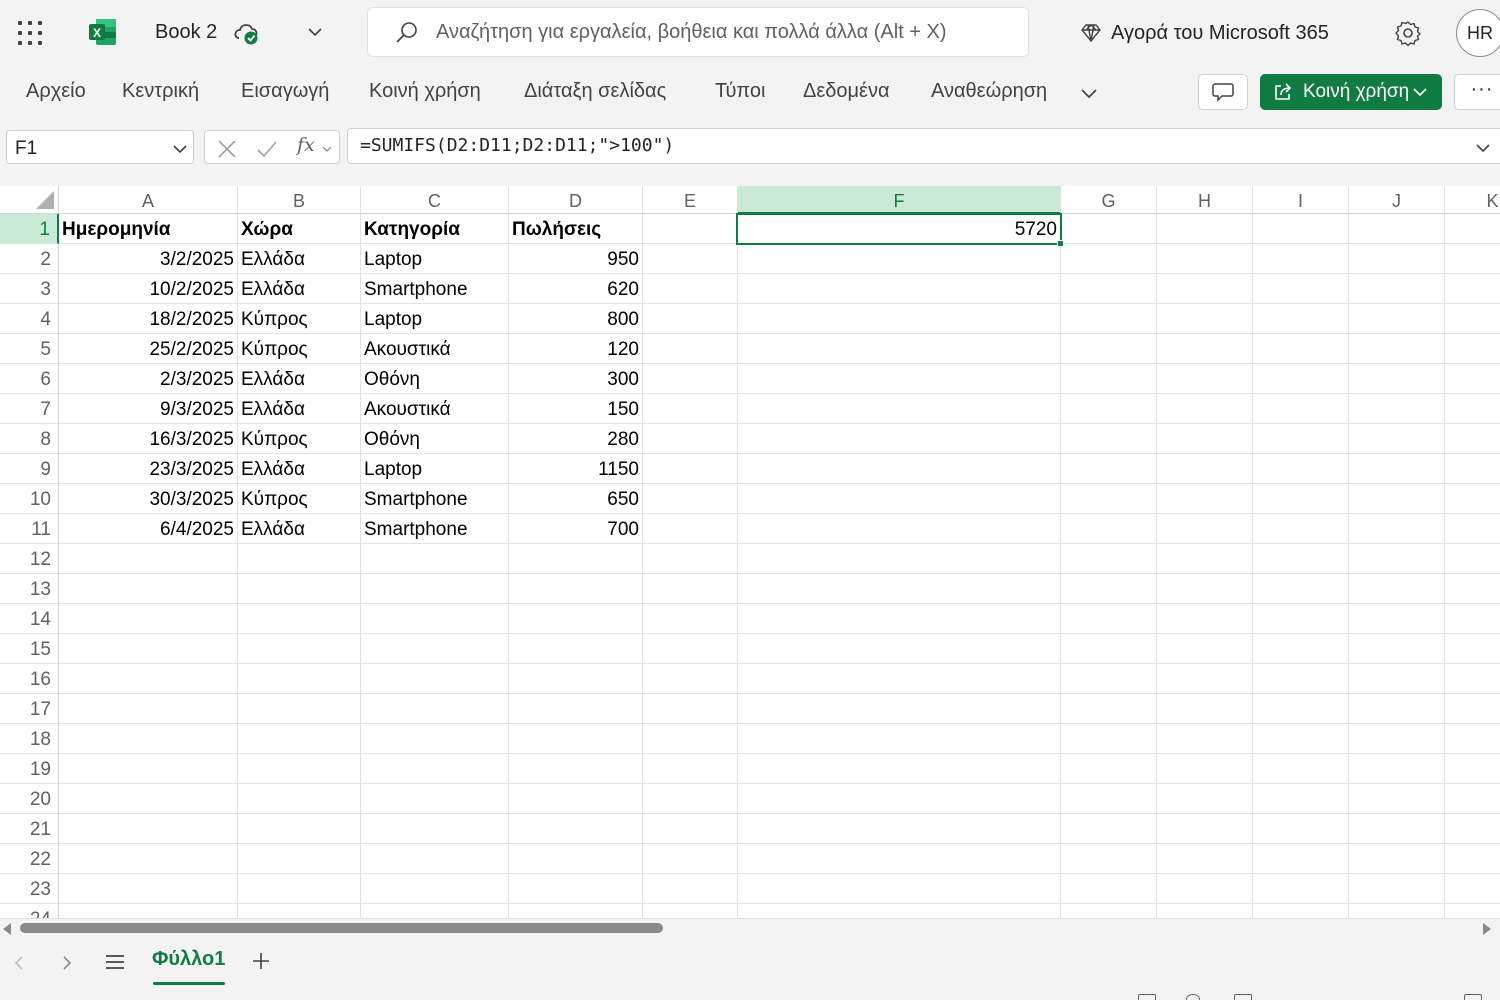 Image resolution: width=1500 pixels, height=1000 pixels. Describe the element at coordinates (29, 529) in the screenshot. I see `row-header-11: 11` at that location.